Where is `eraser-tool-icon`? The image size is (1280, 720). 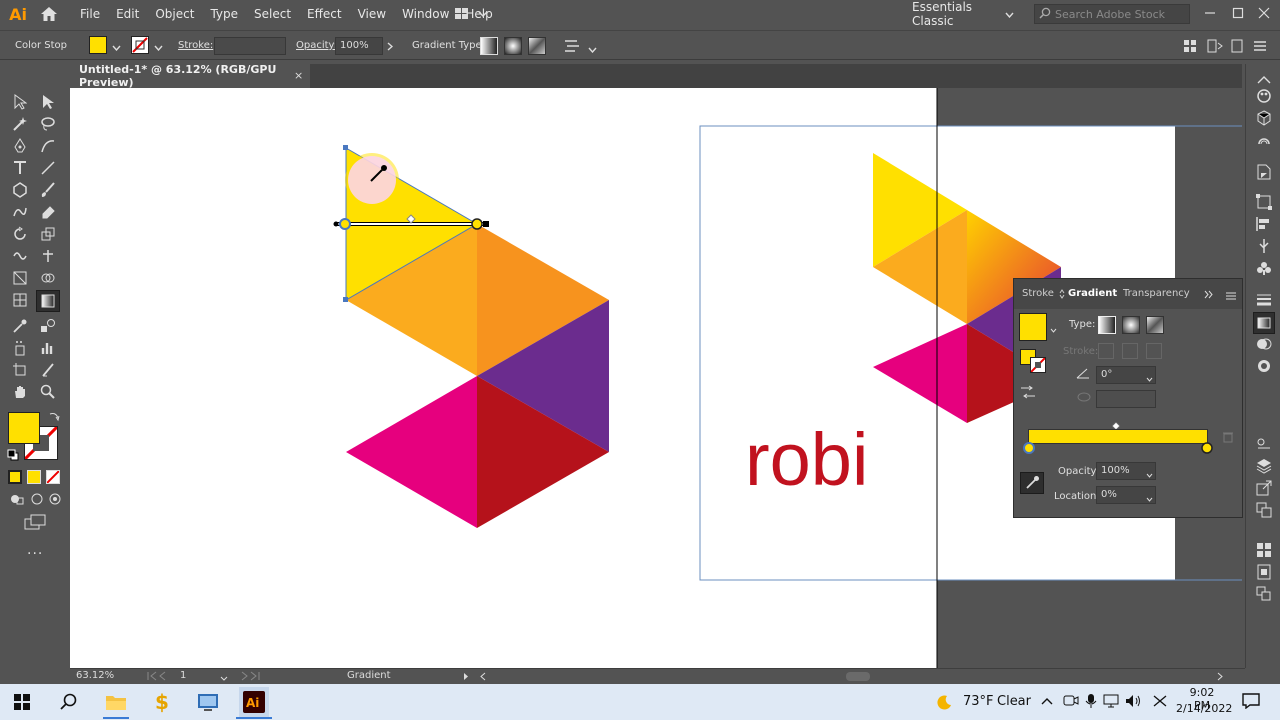
eraser-tool-icon is located at coordinates (48, 212).